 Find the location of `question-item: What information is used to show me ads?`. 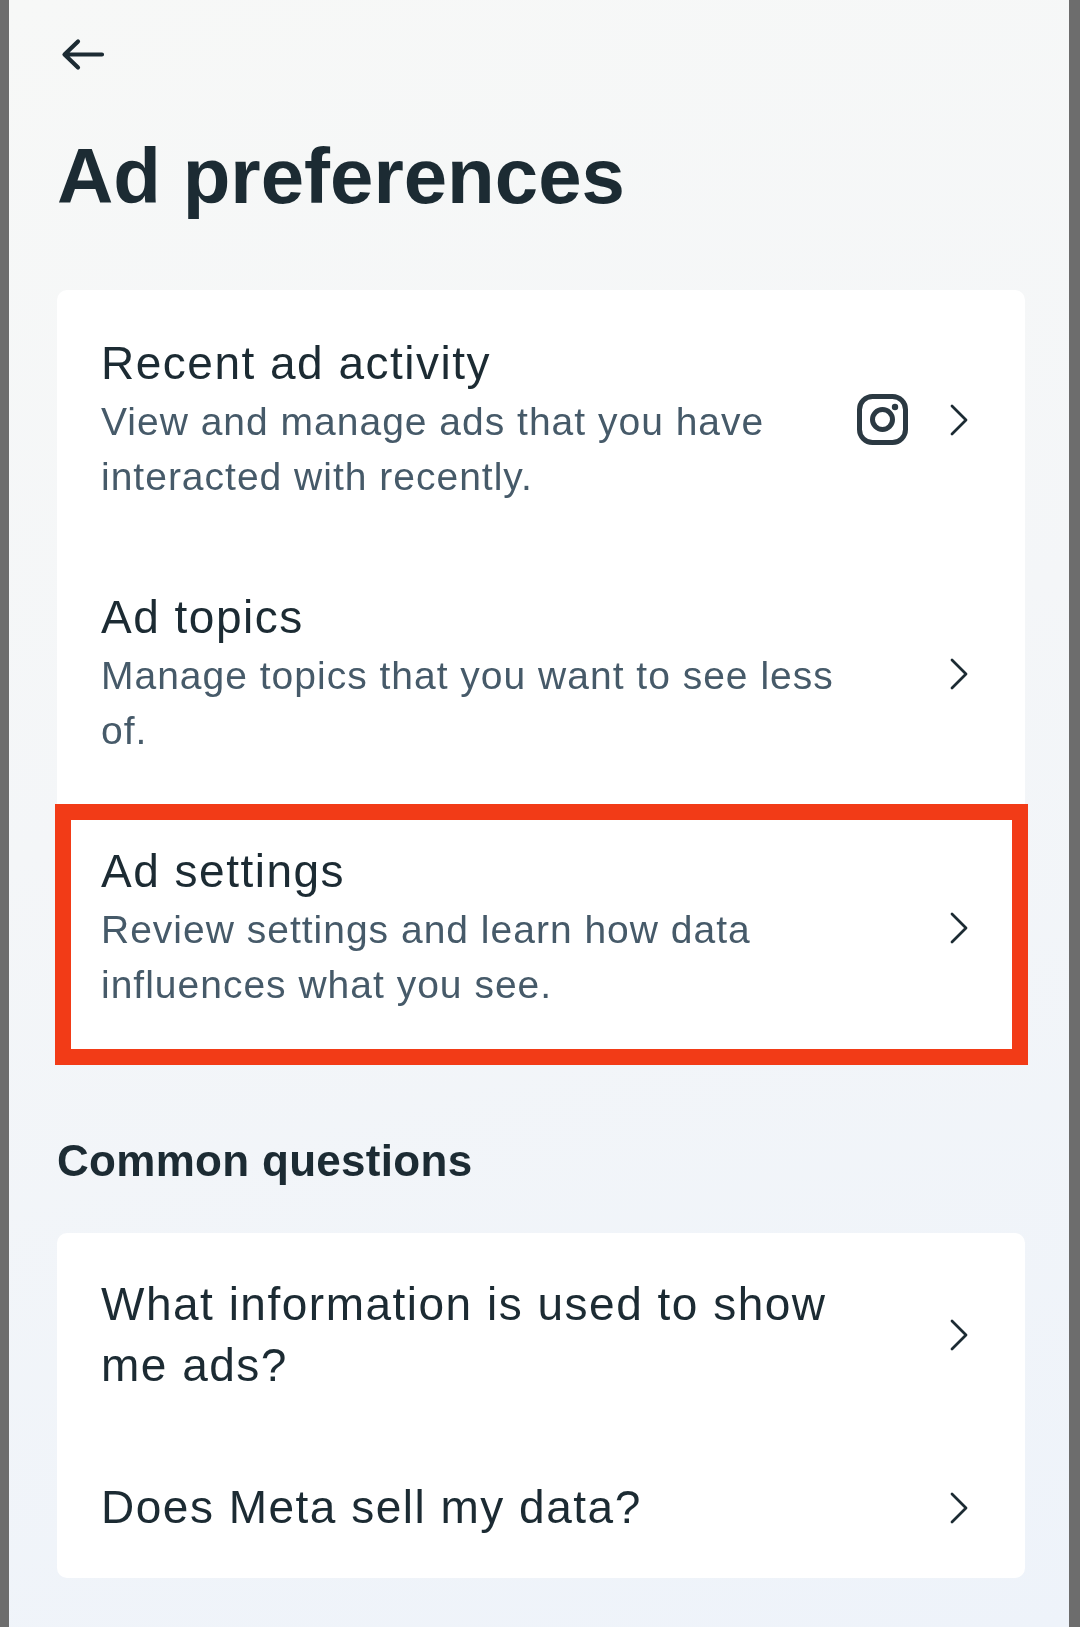

question-item: What information is used to show me ads? is located at coordinates (541, 1334).